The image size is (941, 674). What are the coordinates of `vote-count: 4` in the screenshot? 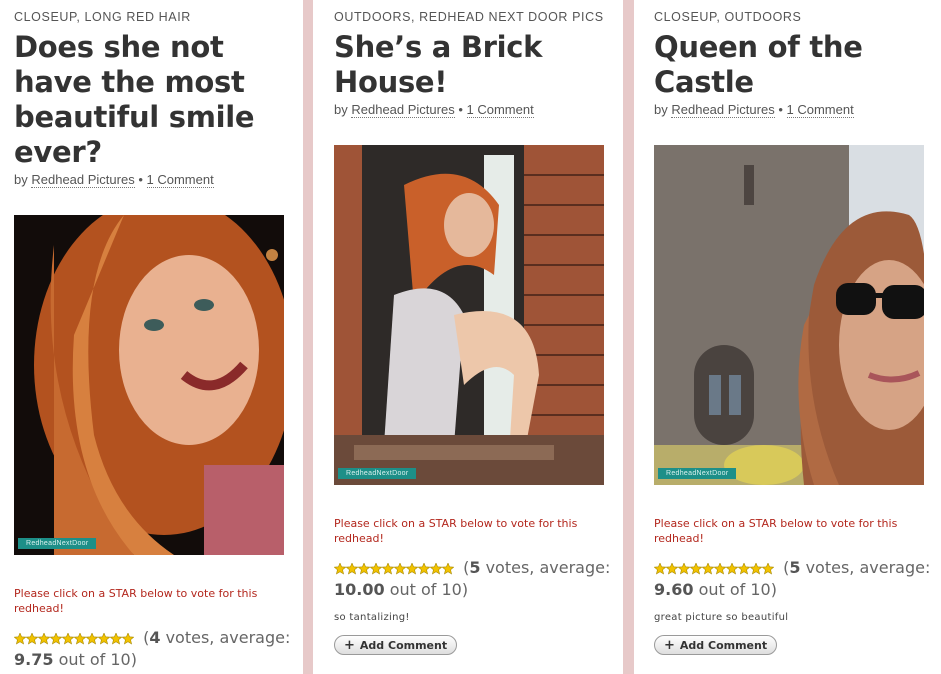 It's located at (155, 637).